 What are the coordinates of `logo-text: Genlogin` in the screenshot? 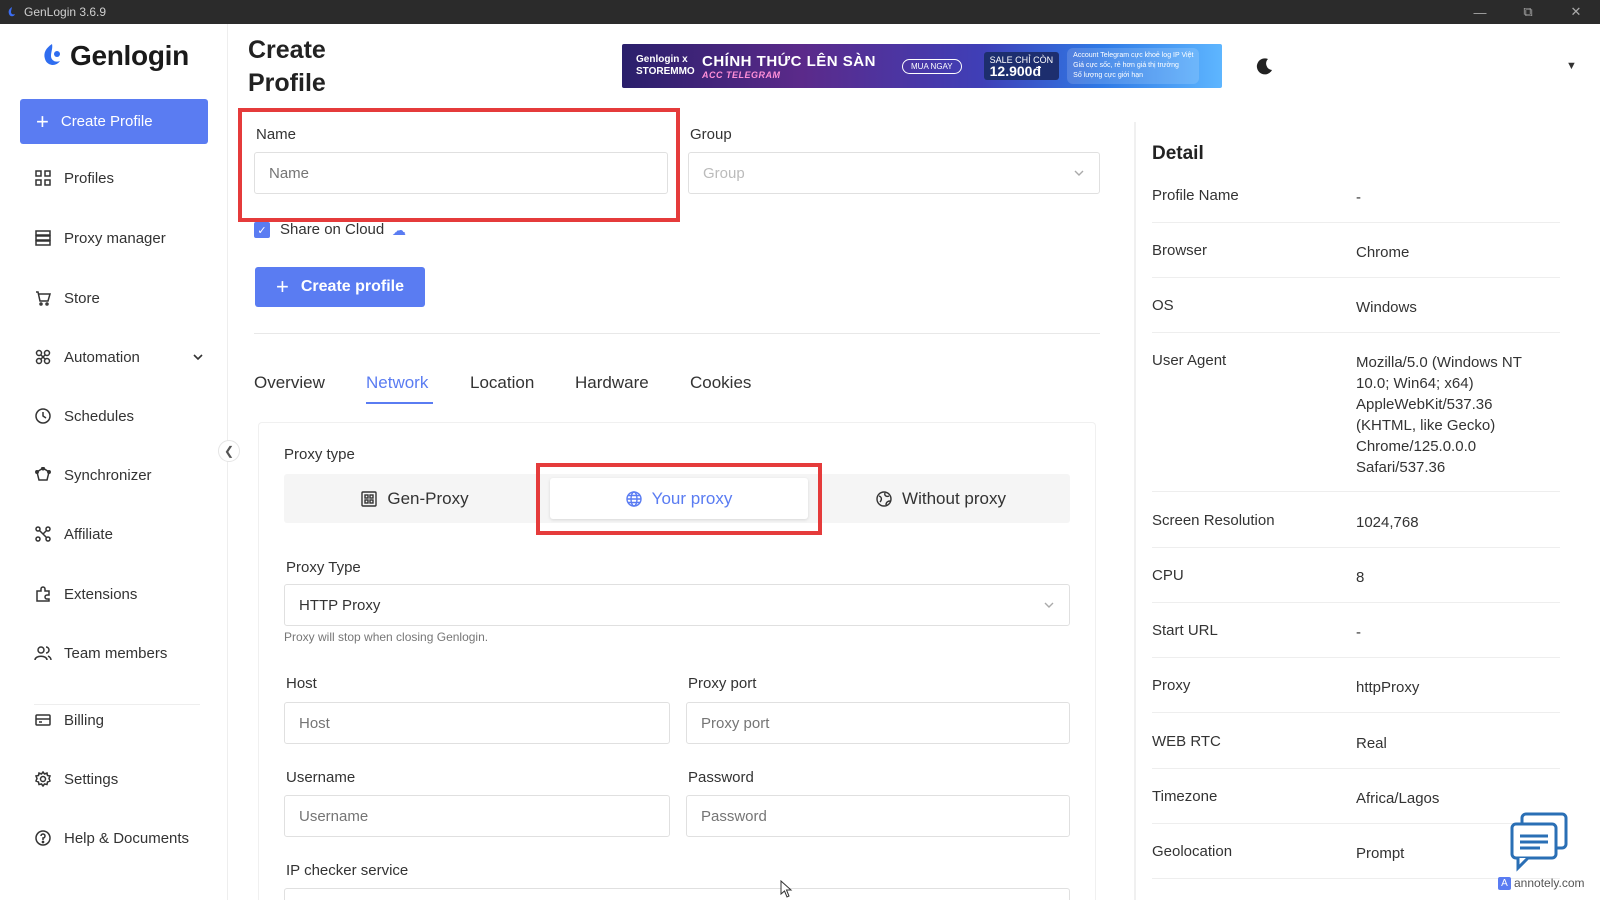 It's located at (129, 55).